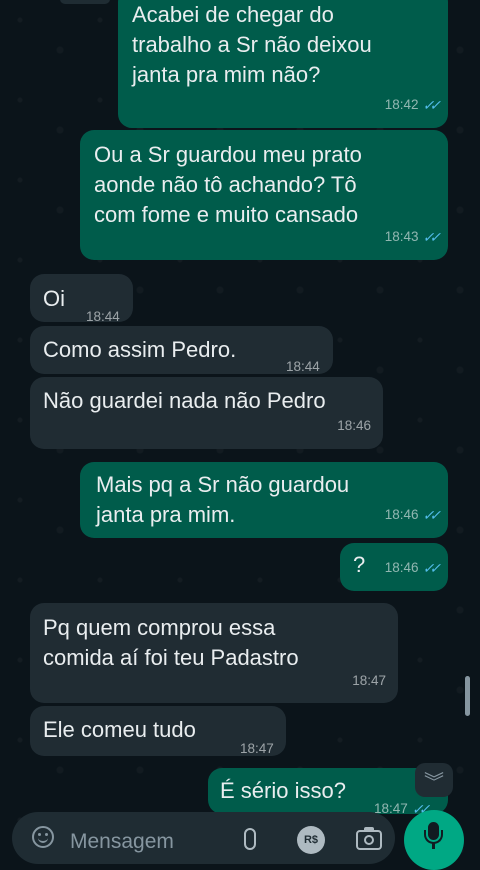  Describe the element at coordinates (369, 838) in the screenshot. I see `camera-icon` at that location.